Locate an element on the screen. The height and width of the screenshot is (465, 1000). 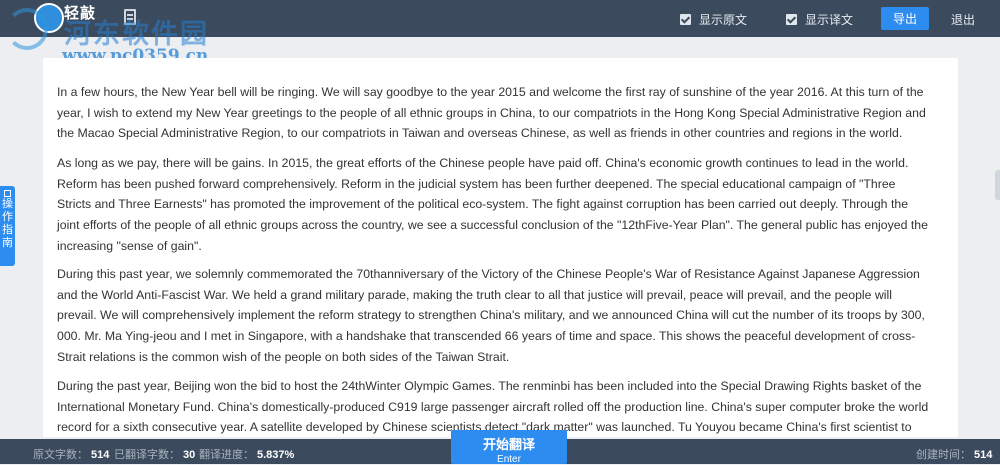
start-translate-button: 开始翻译 Enter is located at coordinates (509, 447).